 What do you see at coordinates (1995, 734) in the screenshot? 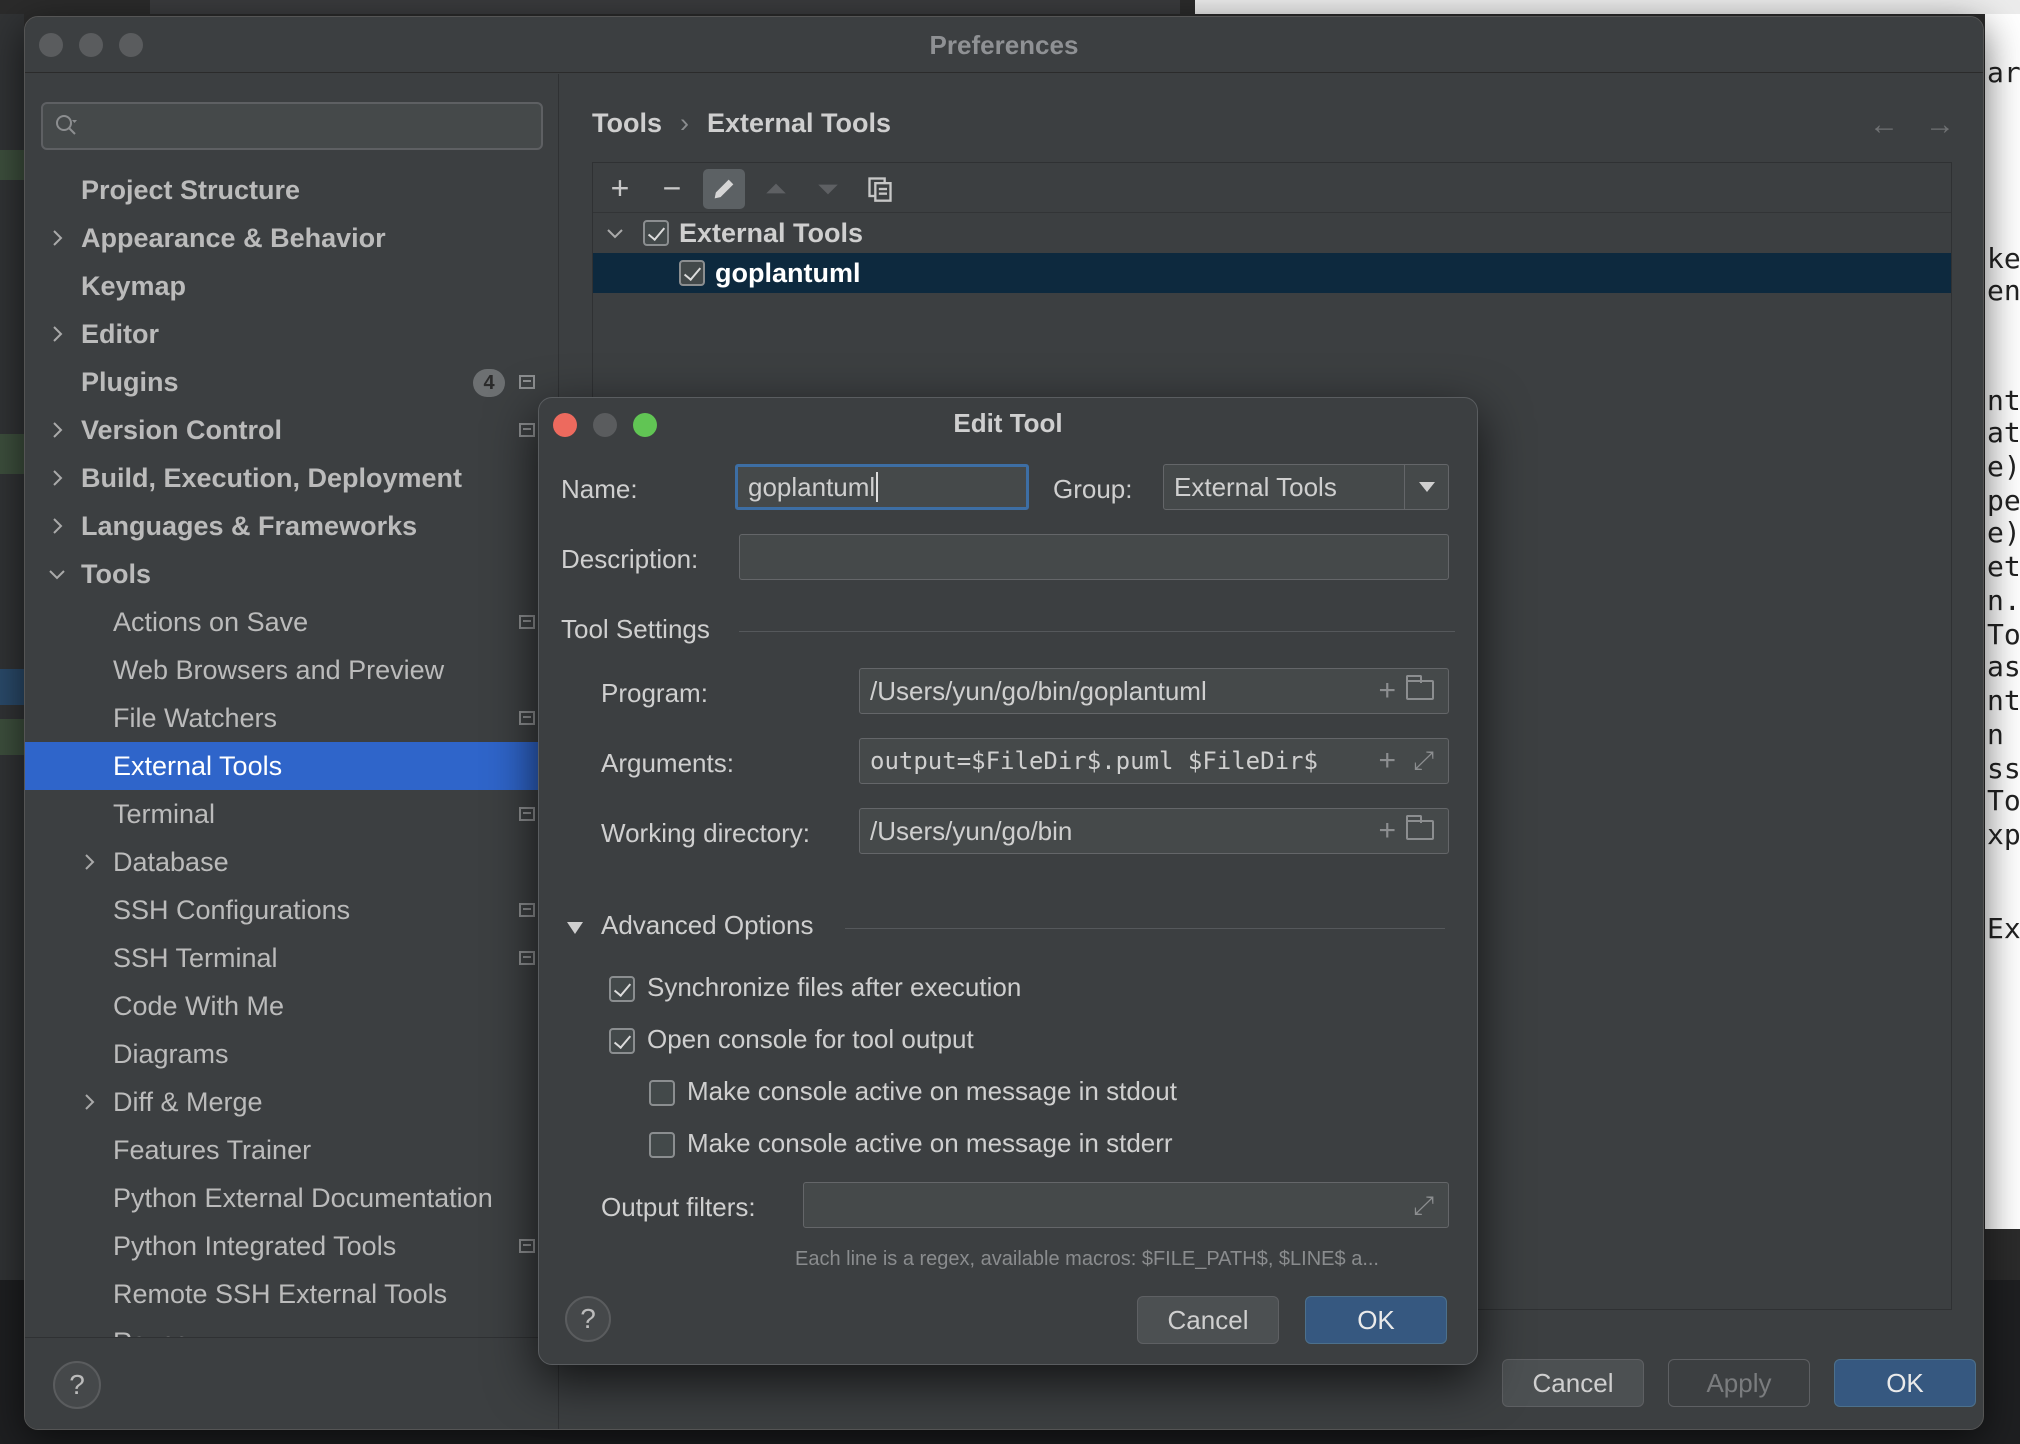
I see `background-code-fragment: n` at bounding box center [1995, 734].